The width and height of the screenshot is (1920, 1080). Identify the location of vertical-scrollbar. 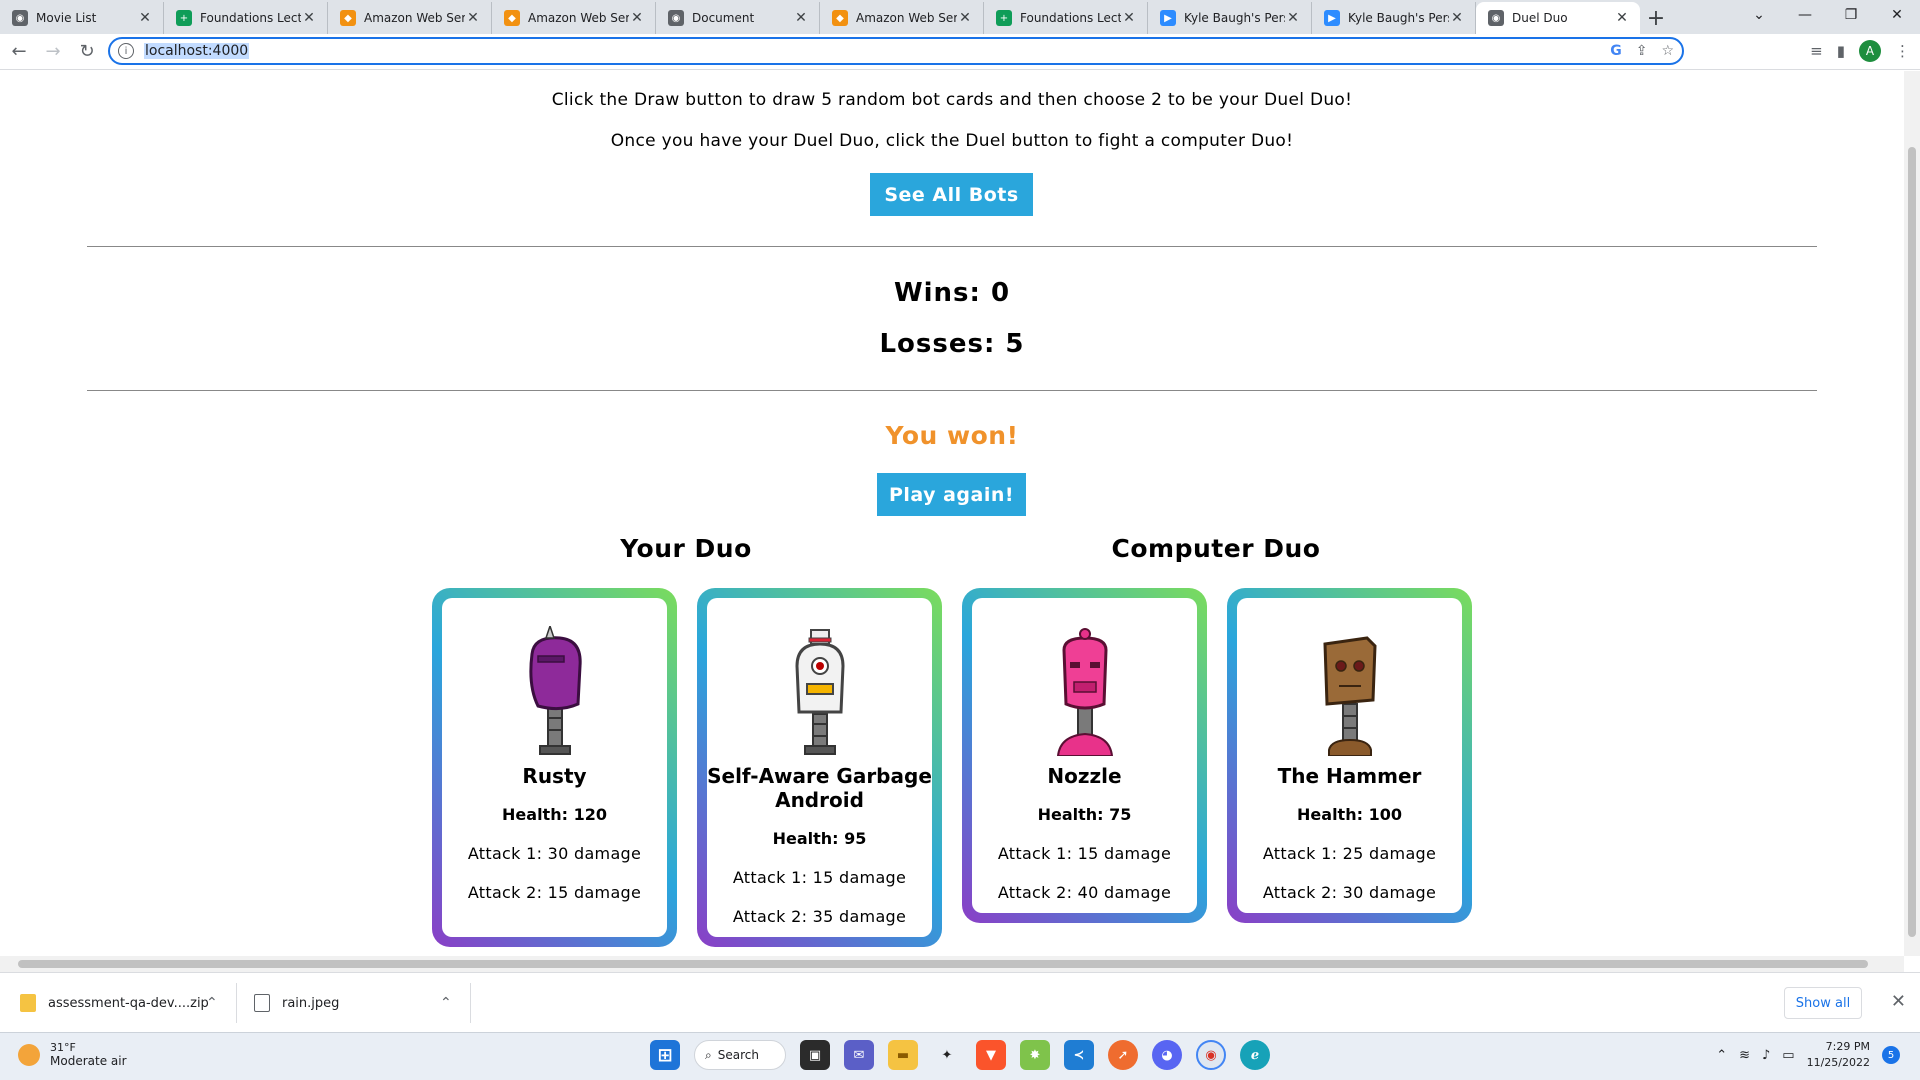
(1912, 513).